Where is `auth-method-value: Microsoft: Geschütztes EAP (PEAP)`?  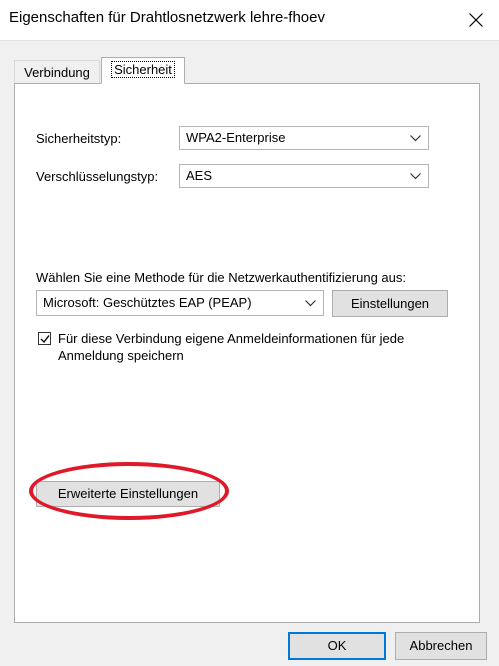 auth-method-value: Microsoft: Geschütztes EAP (PEAP) is located at coordinates (147, 302).